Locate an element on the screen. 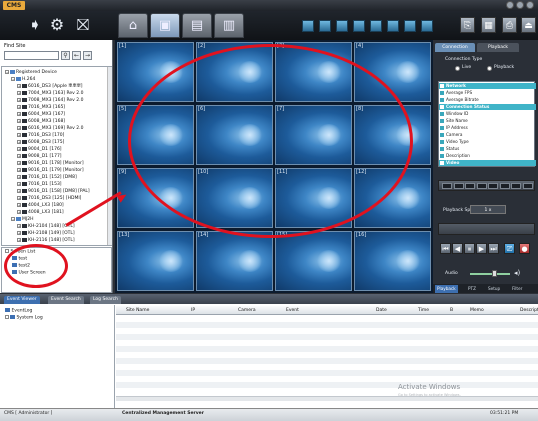 This screenshot has height=421, width=538. audio-slider-knob is located at coordinates (494, 273).